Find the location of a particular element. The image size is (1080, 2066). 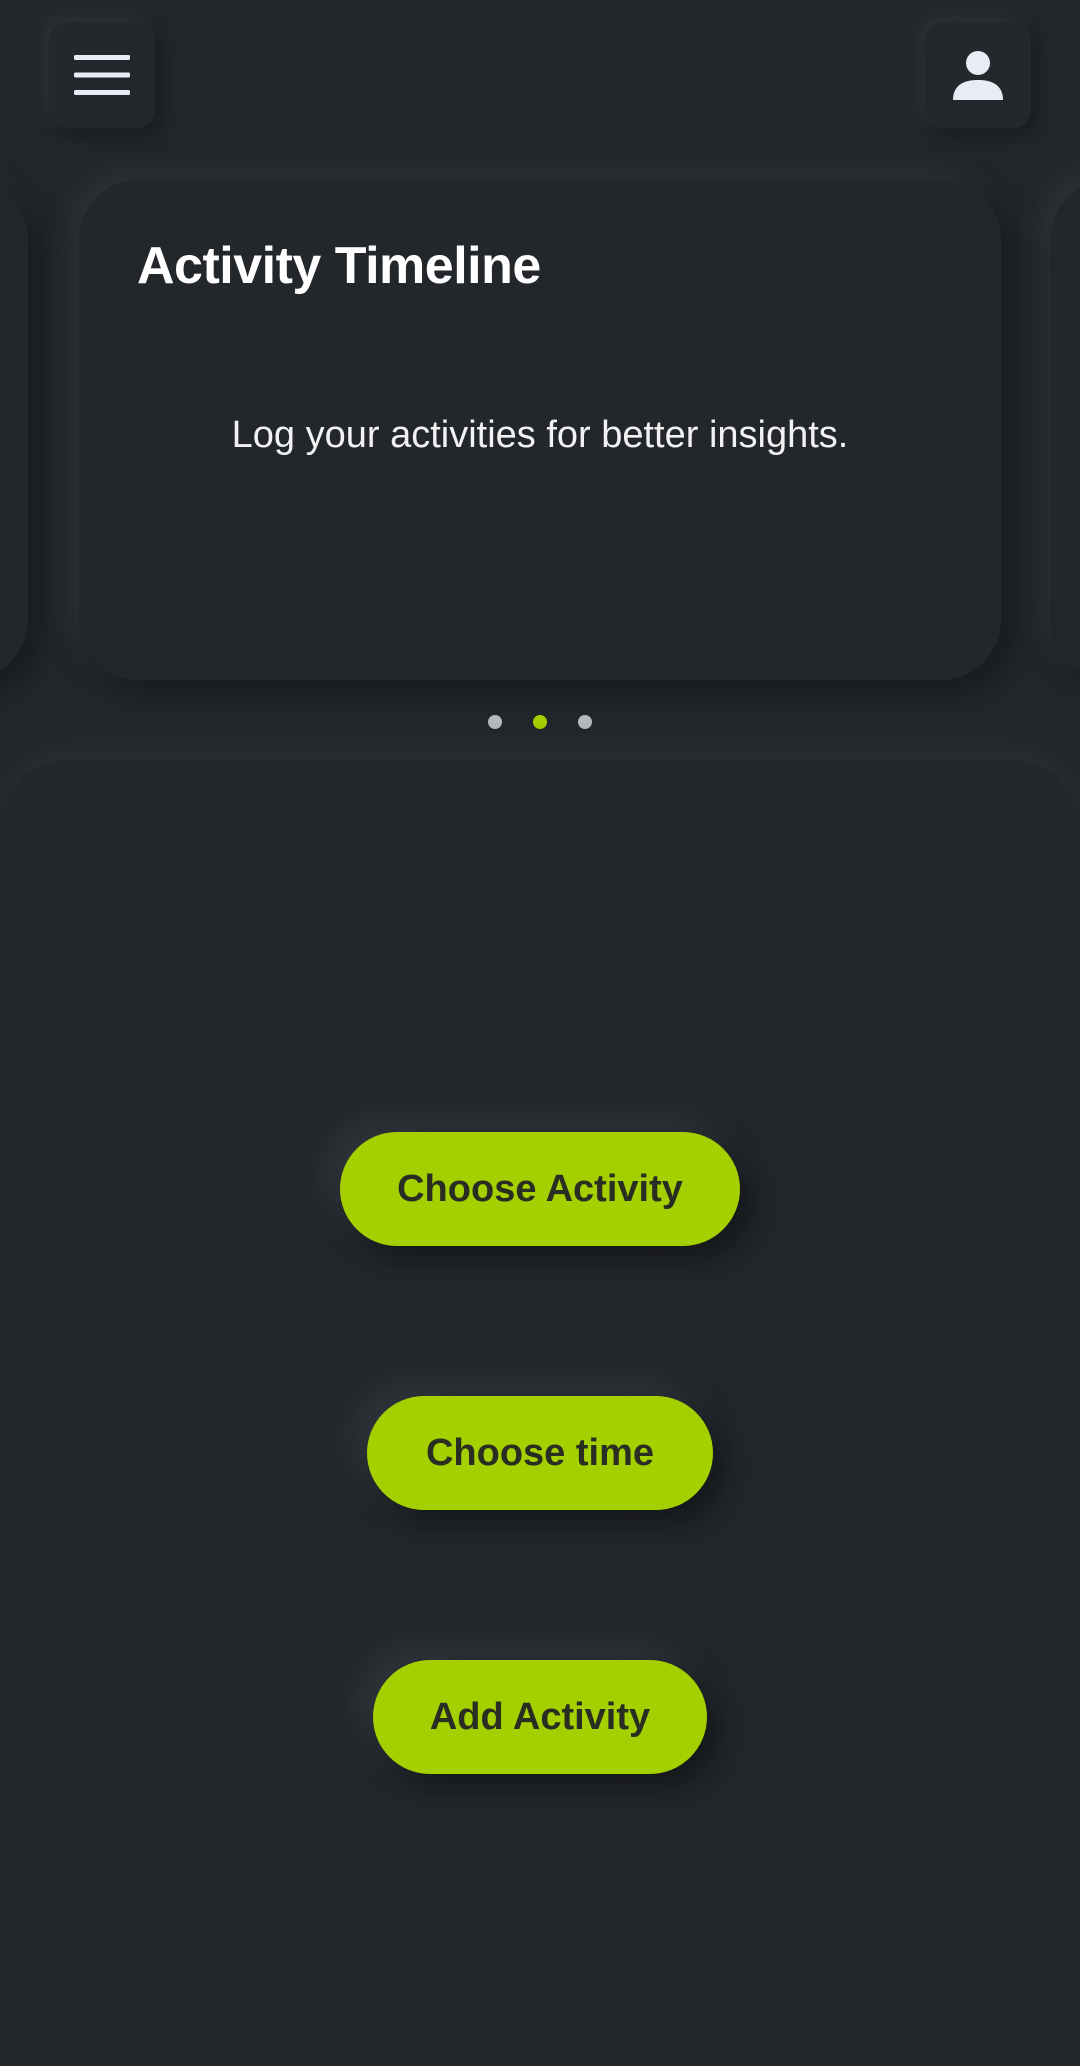

menu-button is located at coordinates (102, 75).